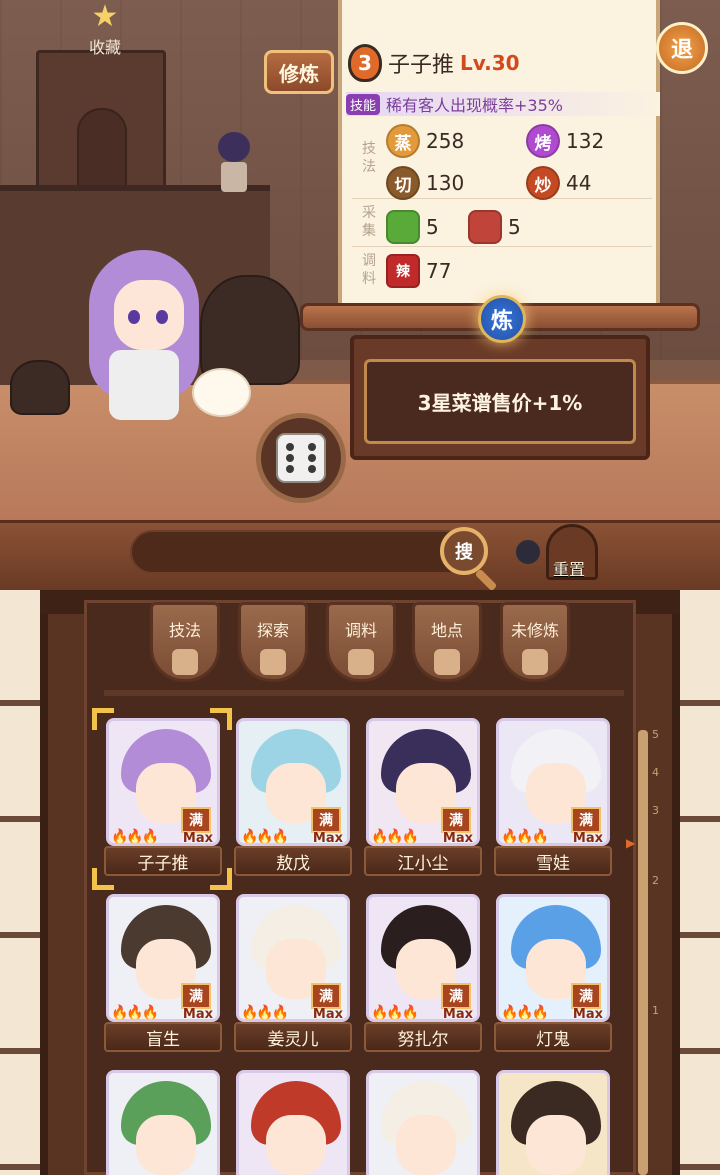 The height and width of the screenshot is (1175, 720). Describe the element at coordinates (585, 141) in the screenshot. I see `stat-value: 132` at that location.